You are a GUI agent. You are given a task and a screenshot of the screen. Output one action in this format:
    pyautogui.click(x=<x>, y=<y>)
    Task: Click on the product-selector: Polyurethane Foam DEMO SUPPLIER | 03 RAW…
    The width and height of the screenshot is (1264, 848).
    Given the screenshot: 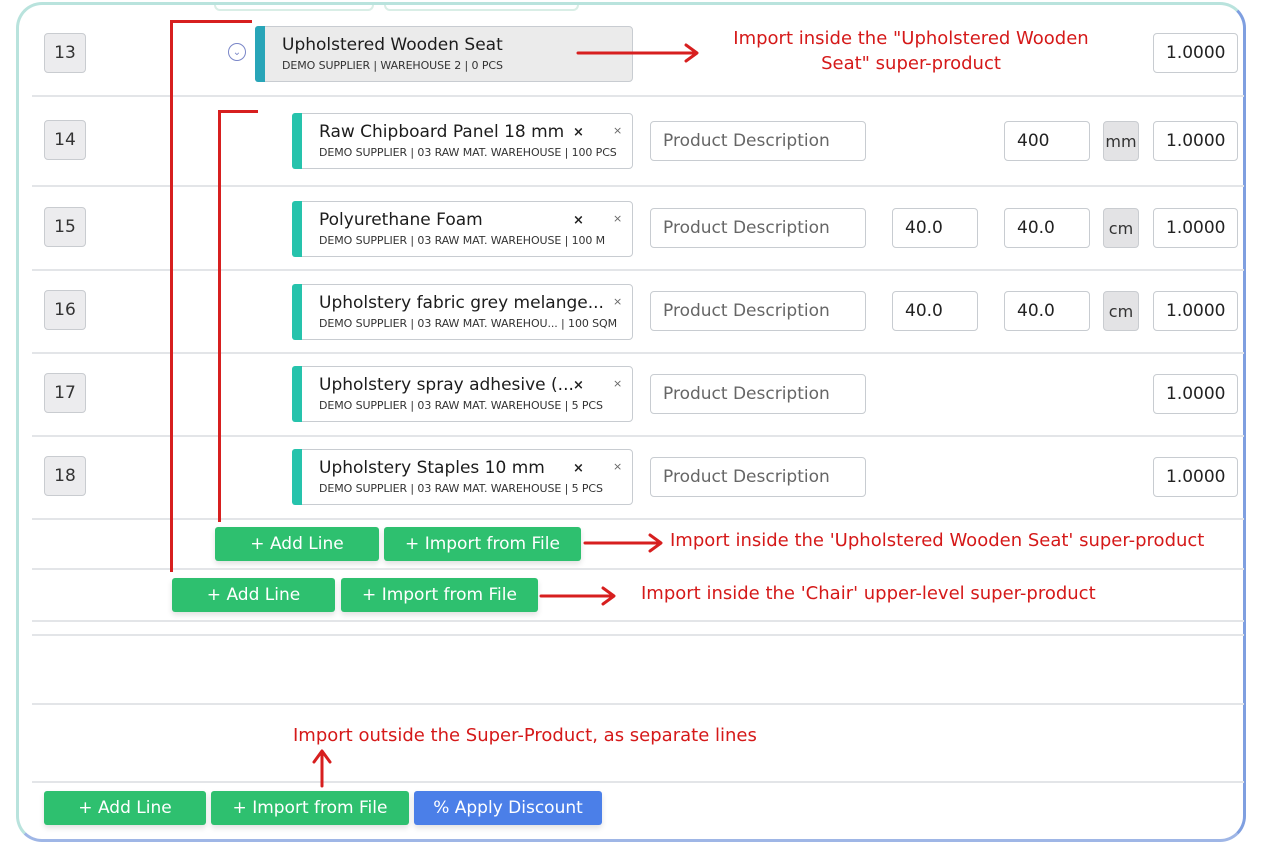 What is the action you would take?
    pyautogui.click(x=462, y=229)
    